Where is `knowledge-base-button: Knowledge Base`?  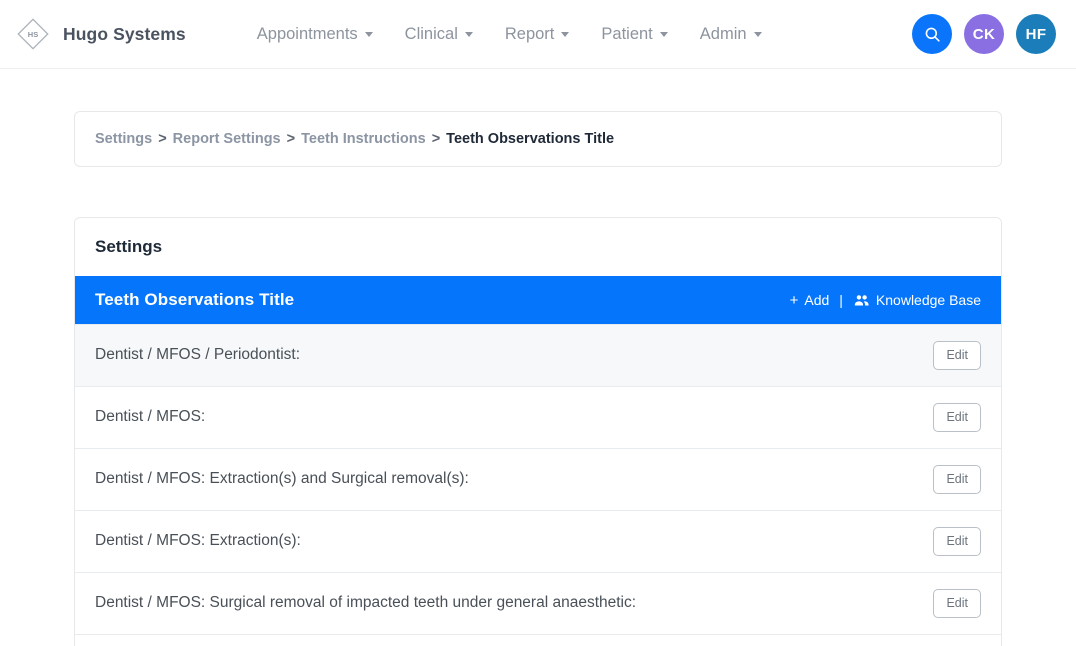 knowledge-base-button: Knowledge Base is located at coordinates (917, 300).